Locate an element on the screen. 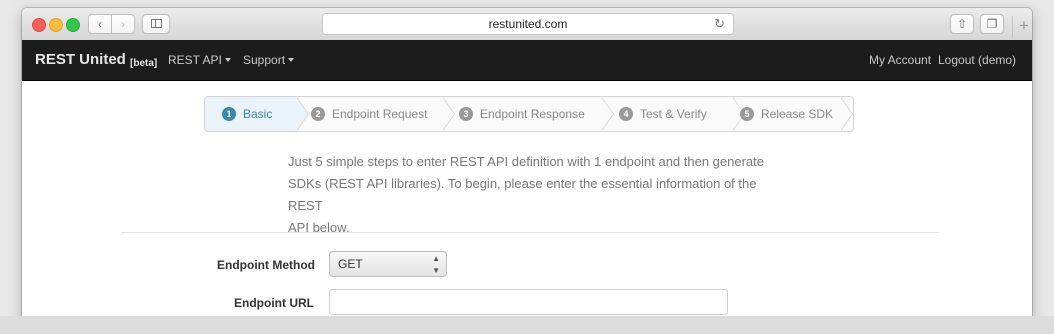 The image size is (1054, 334). step-label: Test & Verify is located at coordinates (673, 114).